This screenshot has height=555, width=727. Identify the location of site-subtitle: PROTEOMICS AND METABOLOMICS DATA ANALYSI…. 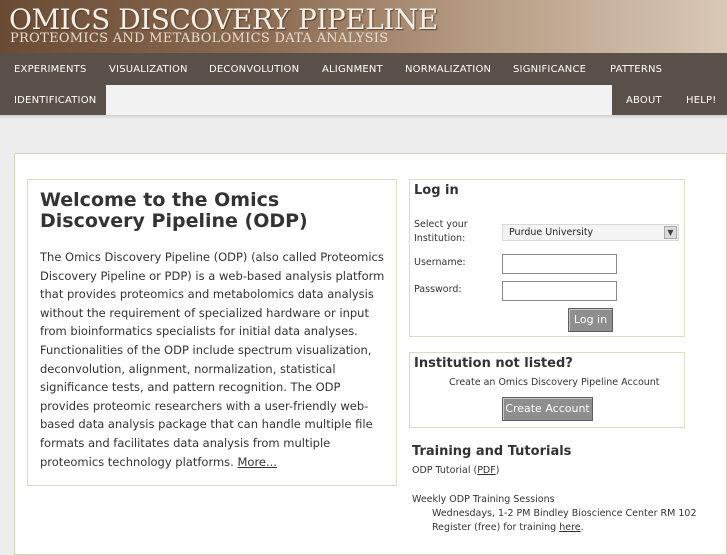
(199, 38).